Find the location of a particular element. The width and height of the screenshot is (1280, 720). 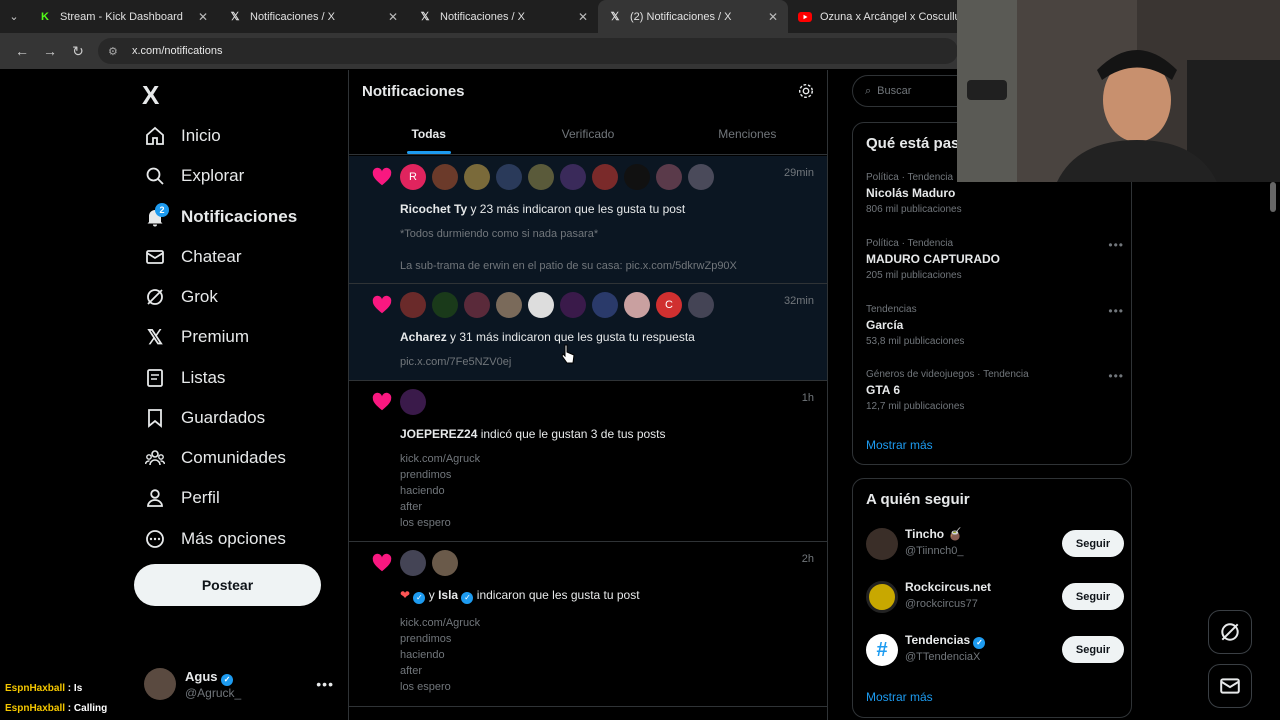

mail-icon is located at coordinates (155, 257).